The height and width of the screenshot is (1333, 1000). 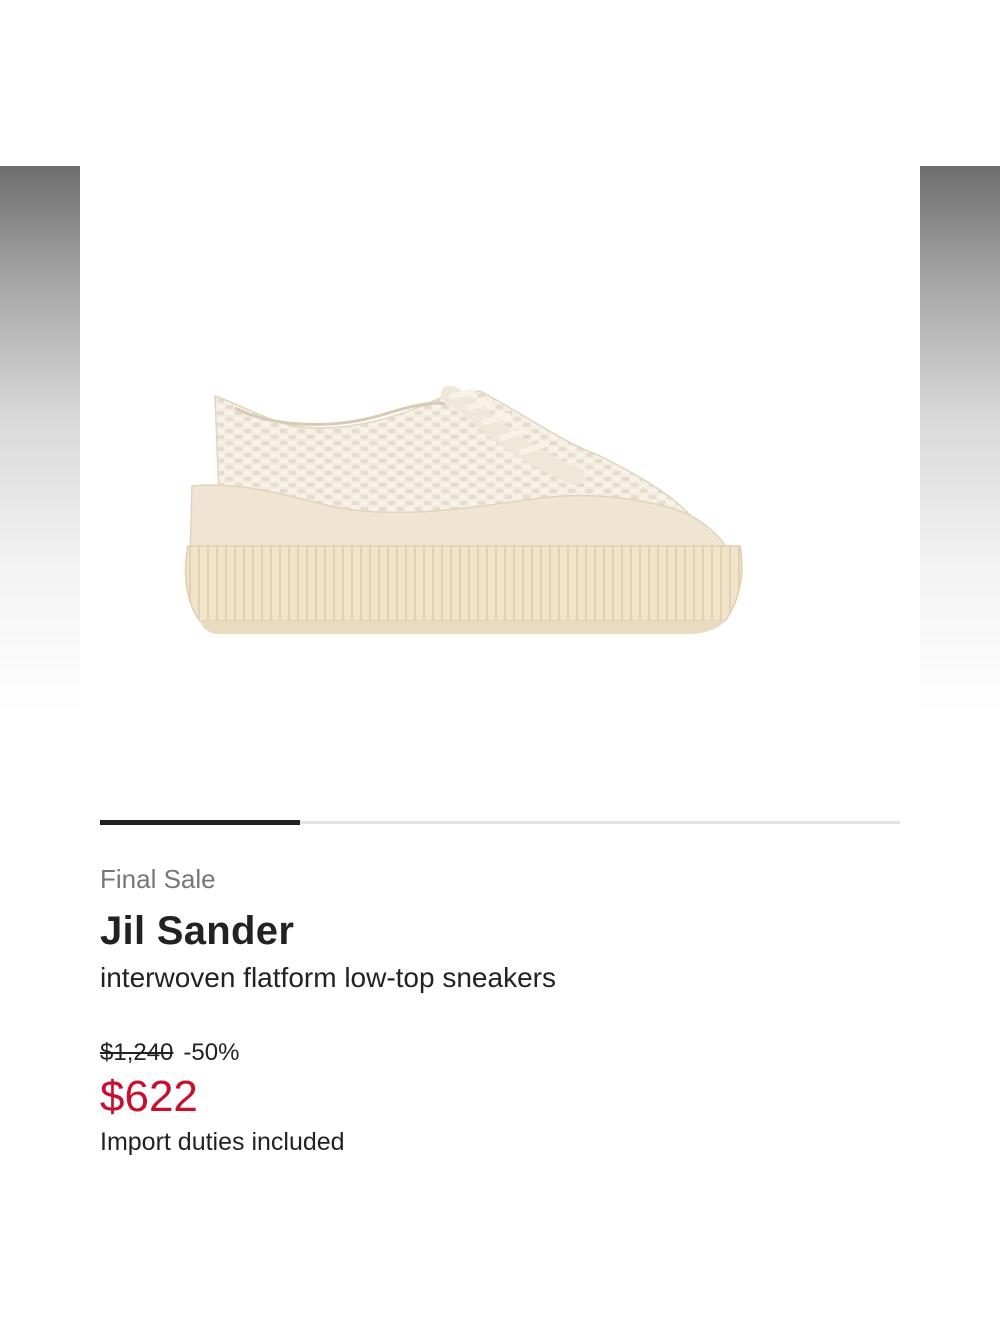 What do you see at coordinates (463, 510) in the screenshot?
I see `sneaker-icon` at bounding box center [463, 510].